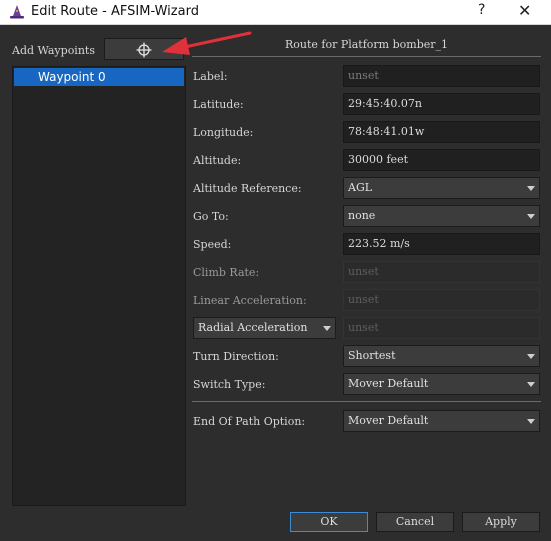 The height and width of the screenshot is (541, 551). I want to click on section-divider, so click(366, 401).